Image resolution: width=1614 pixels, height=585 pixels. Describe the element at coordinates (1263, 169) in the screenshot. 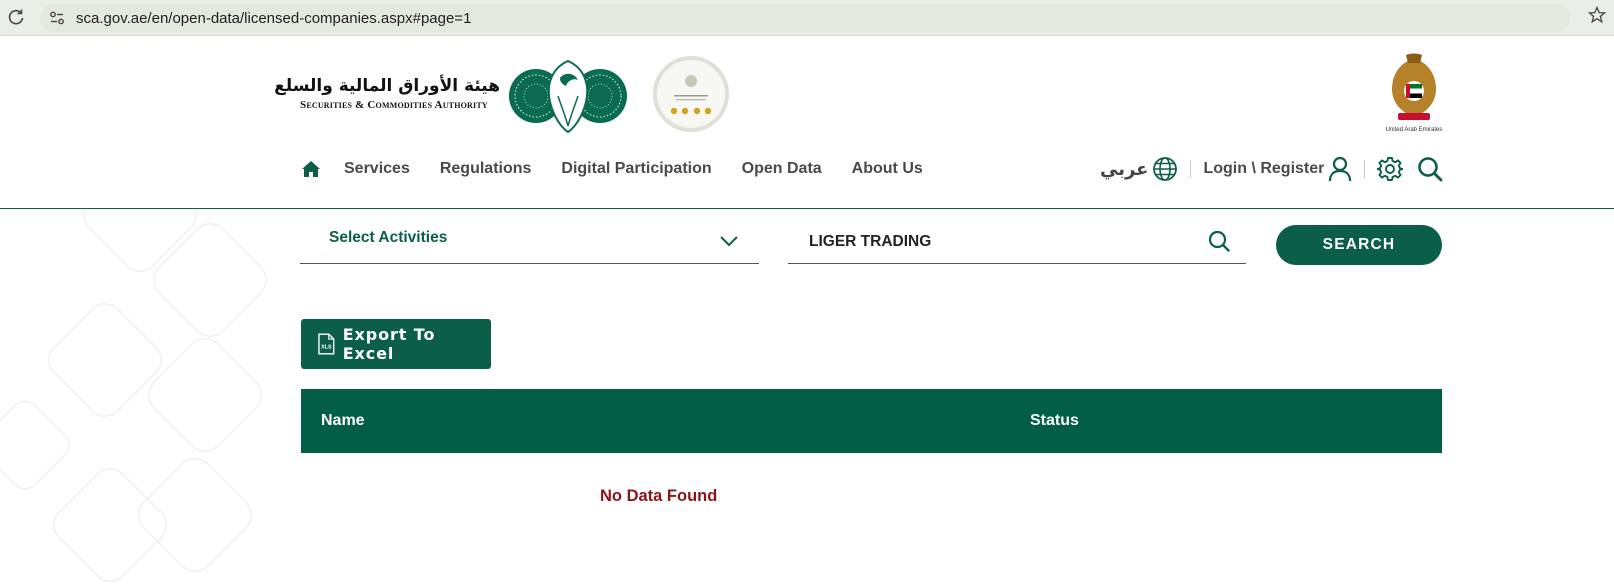

I see `login-register-link: Login \ Register` at that location.